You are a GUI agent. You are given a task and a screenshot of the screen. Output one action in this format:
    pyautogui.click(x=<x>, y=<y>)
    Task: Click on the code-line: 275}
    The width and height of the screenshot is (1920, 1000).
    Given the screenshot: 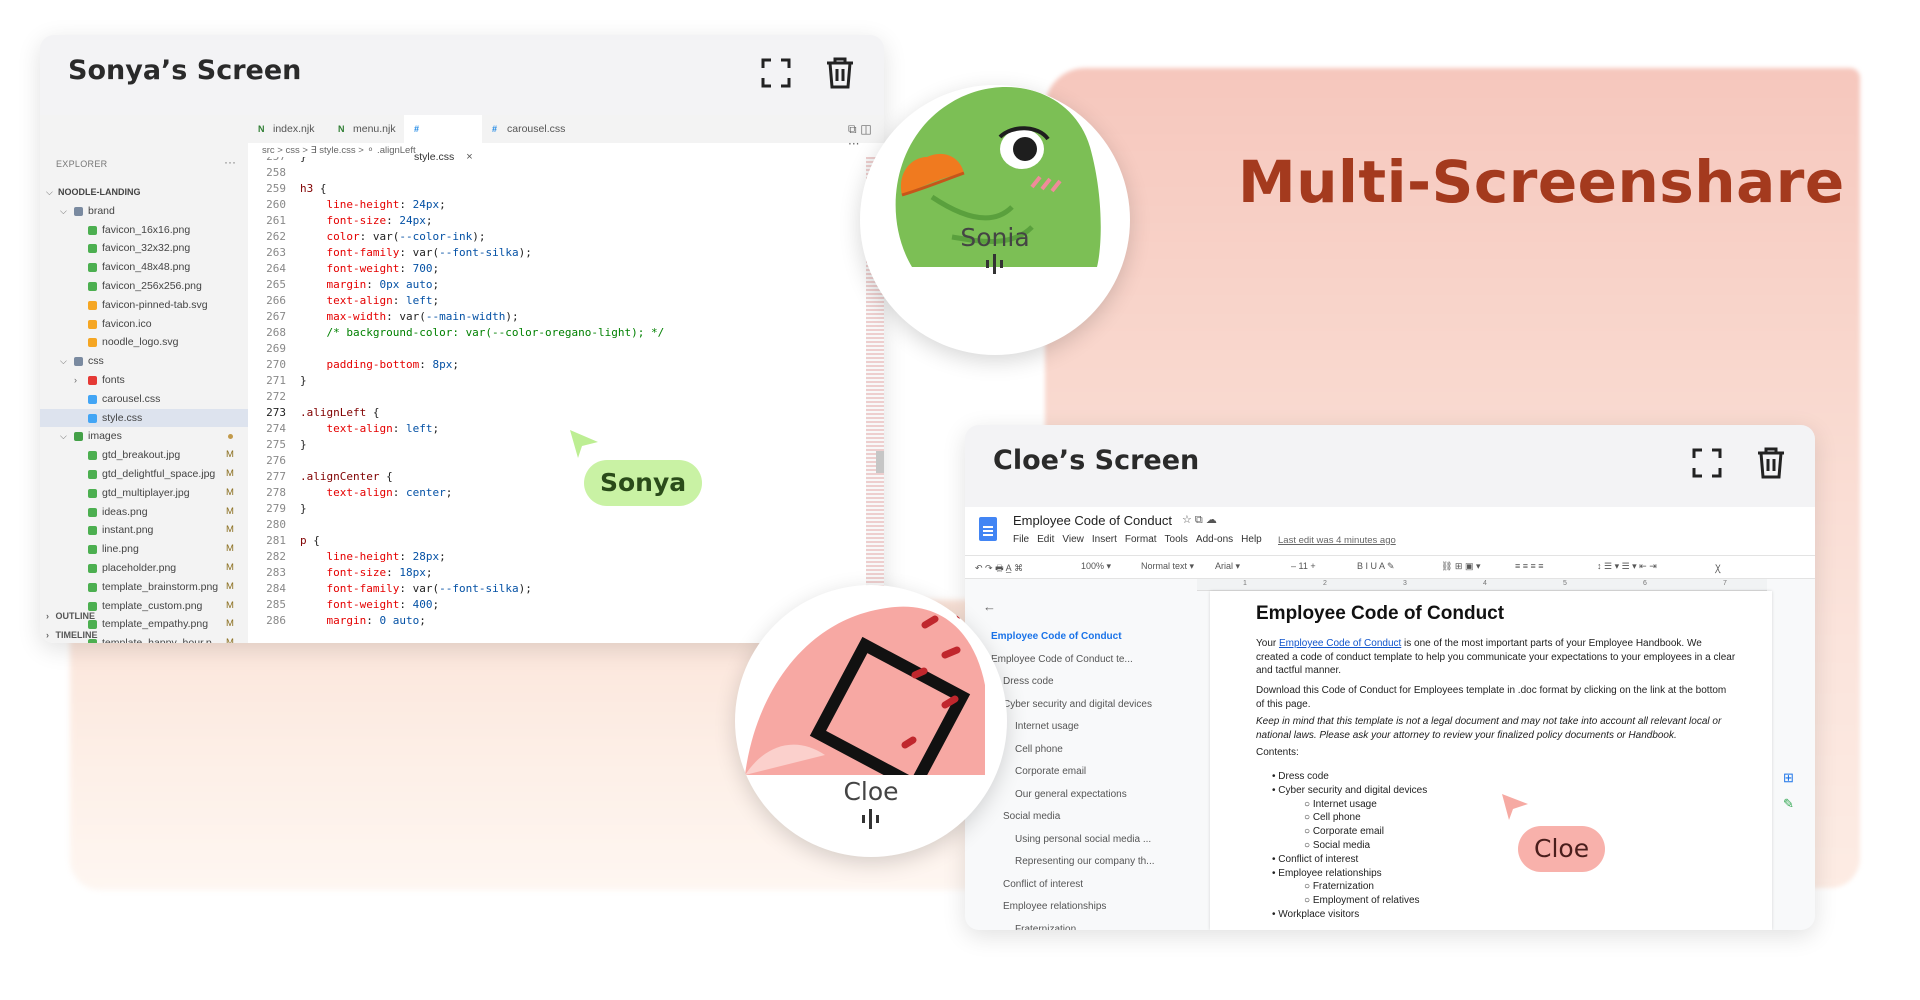 What is the action you would take?
    pyautogui.click(x=277, y=445)
    